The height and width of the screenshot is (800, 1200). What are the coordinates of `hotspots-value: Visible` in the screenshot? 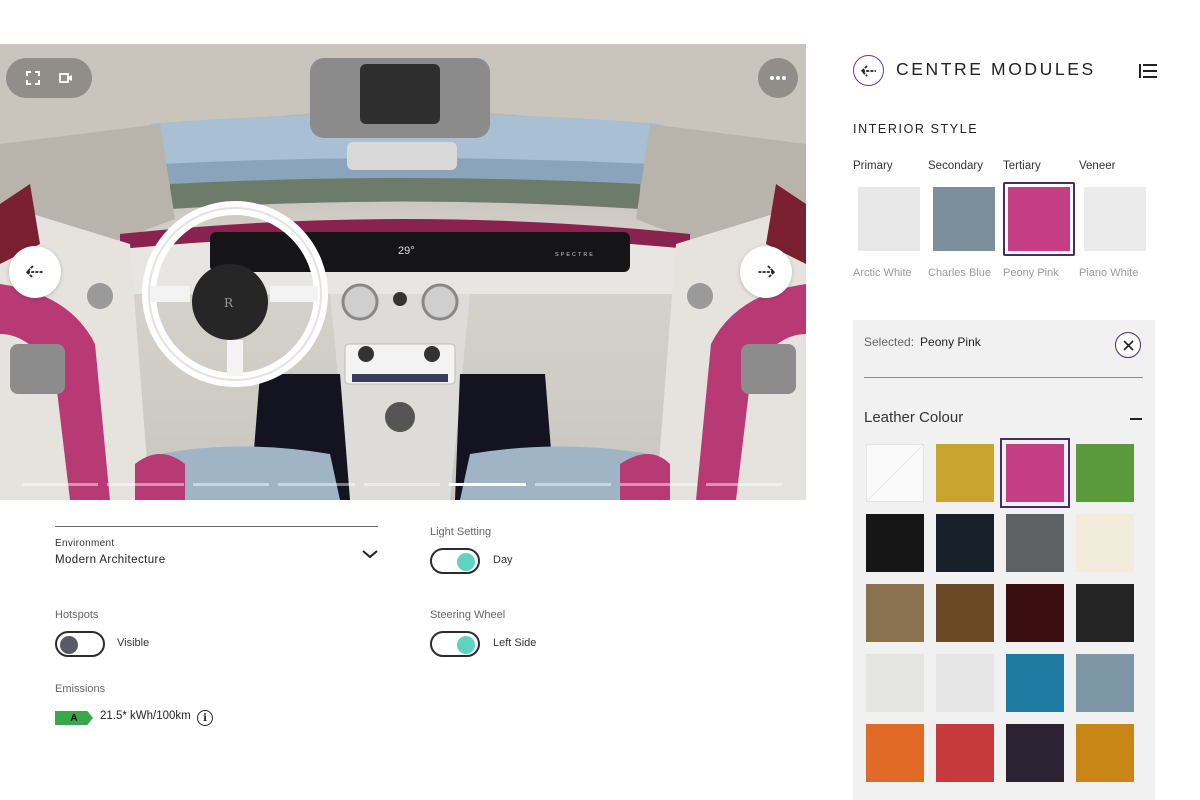 It's located at (133, 643).